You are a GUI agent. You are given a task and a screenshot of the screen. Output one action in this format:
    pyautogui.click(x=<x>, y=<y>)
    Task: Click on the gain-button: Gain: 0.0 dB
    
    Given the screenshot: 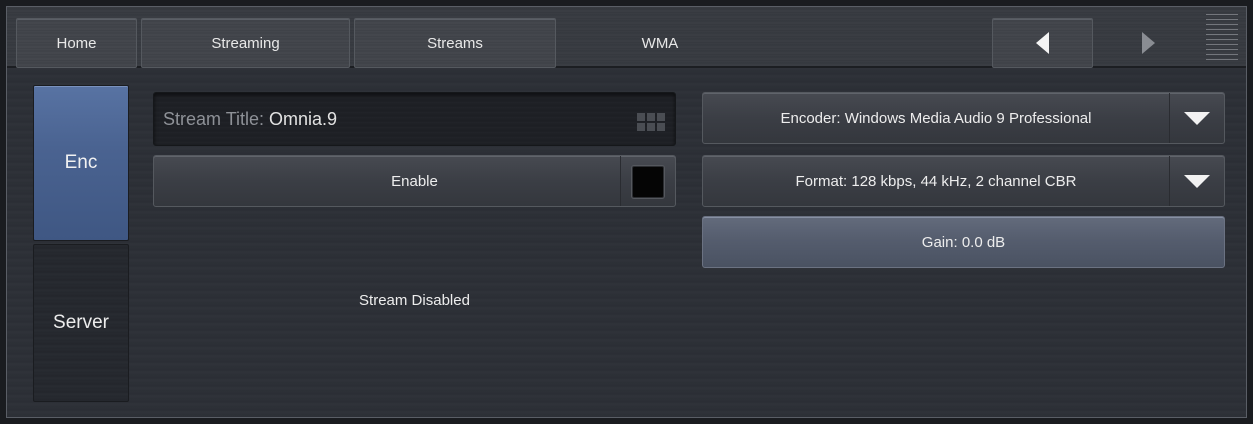 What is the action you would take?
    pyautogui.click(x=963, y=242)
    